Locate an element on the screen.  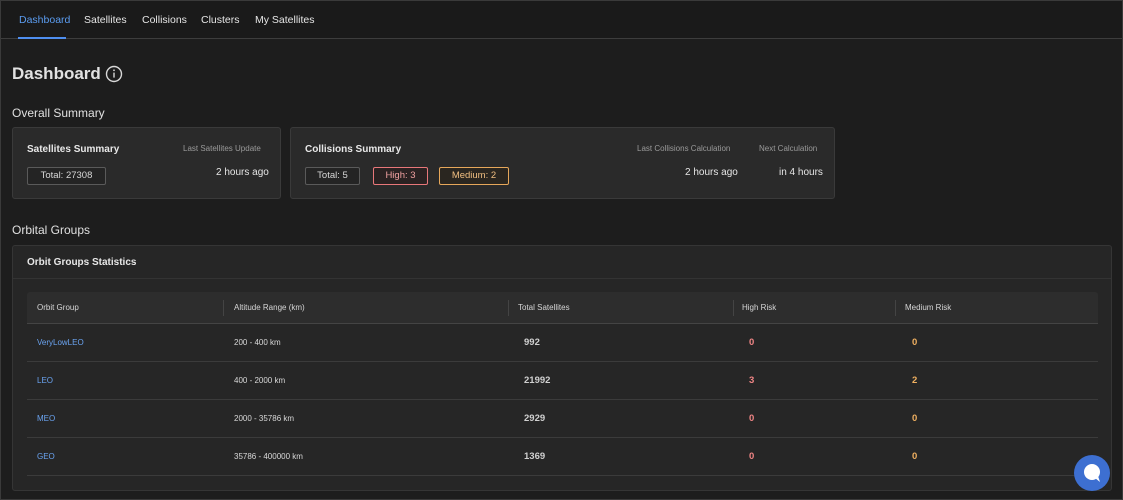
satellites-total-badge: Total: 27308 is located at coordinates (66, 176).